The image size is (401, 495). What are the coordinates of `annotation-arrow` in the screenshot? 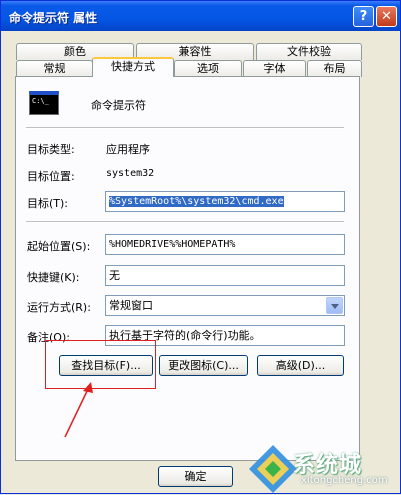 It's located at (78, 410).